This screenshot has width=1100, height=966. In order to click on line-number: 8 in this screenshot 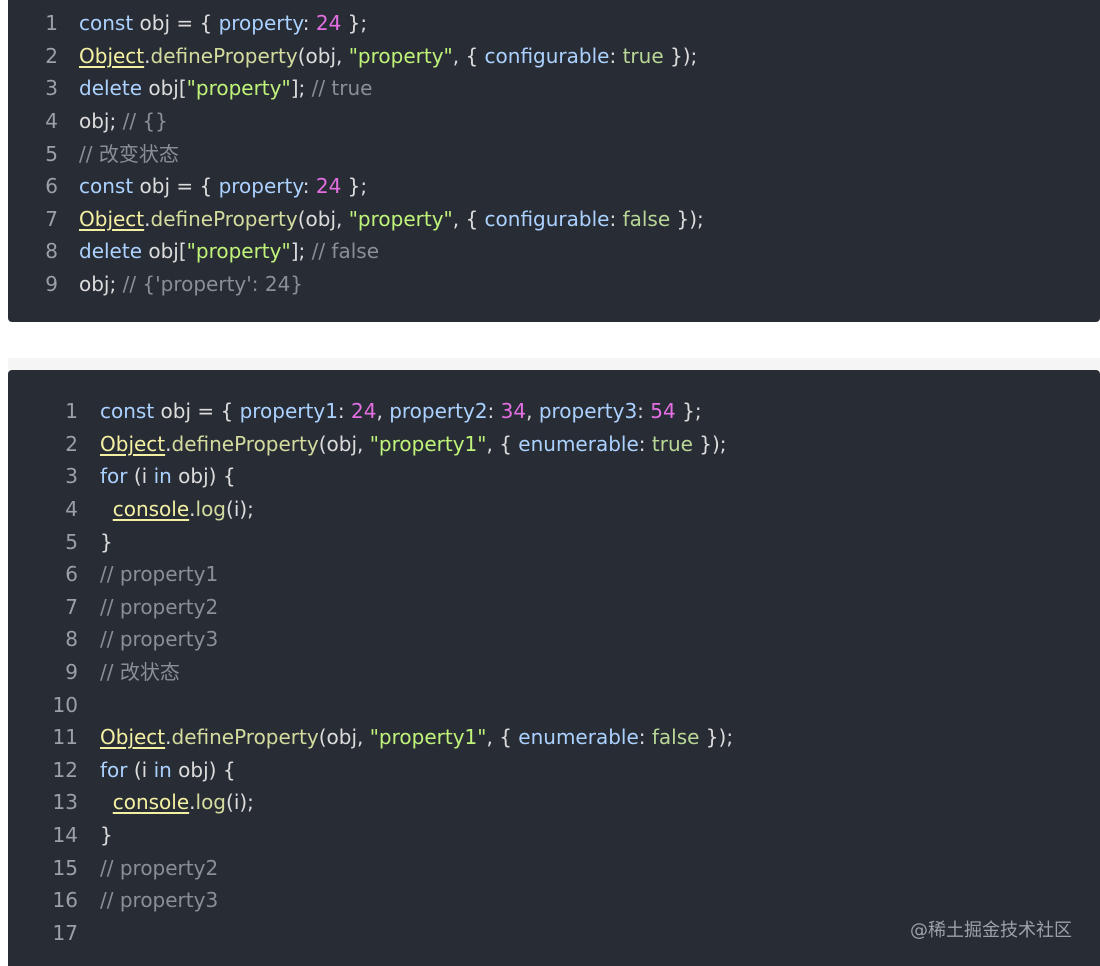, I will do `click(51, 251)`.